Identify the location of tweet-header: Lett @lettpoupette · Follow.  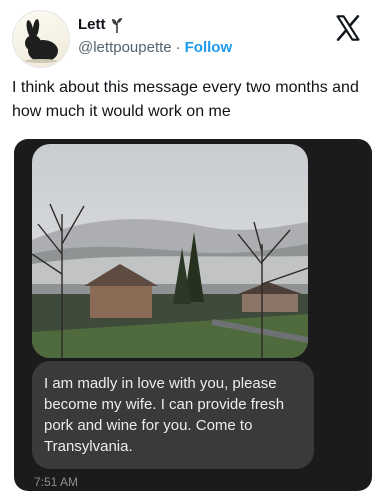
(190, 38).